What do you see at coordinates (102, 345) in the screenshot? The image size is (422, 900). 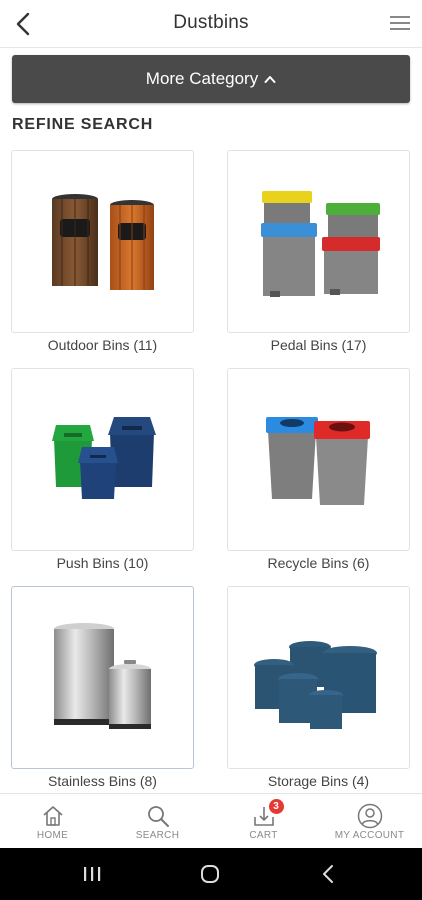 I see `category-label-outdoor-bins: Outdoor Bins (11)` at bounding box center [102, 345].